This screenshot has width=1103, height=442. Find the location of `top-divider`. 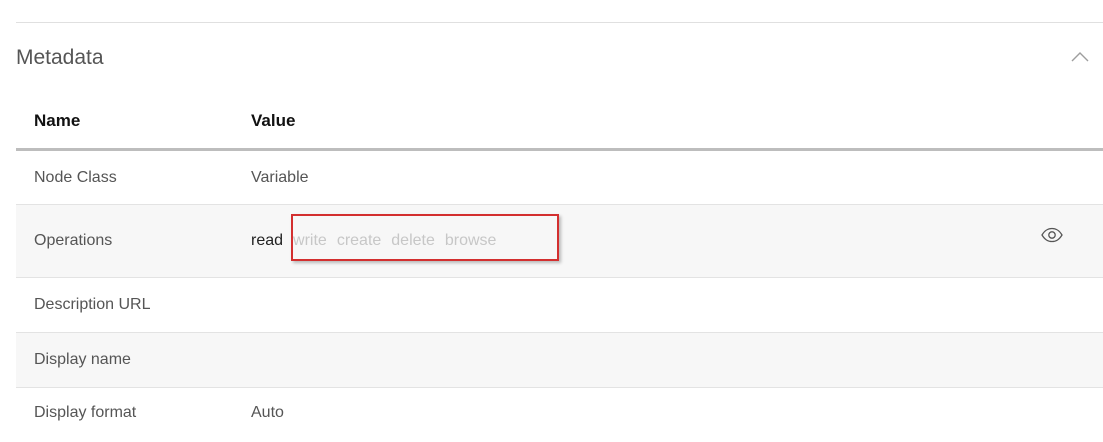

top-divider is located at coordinates (559, 22).